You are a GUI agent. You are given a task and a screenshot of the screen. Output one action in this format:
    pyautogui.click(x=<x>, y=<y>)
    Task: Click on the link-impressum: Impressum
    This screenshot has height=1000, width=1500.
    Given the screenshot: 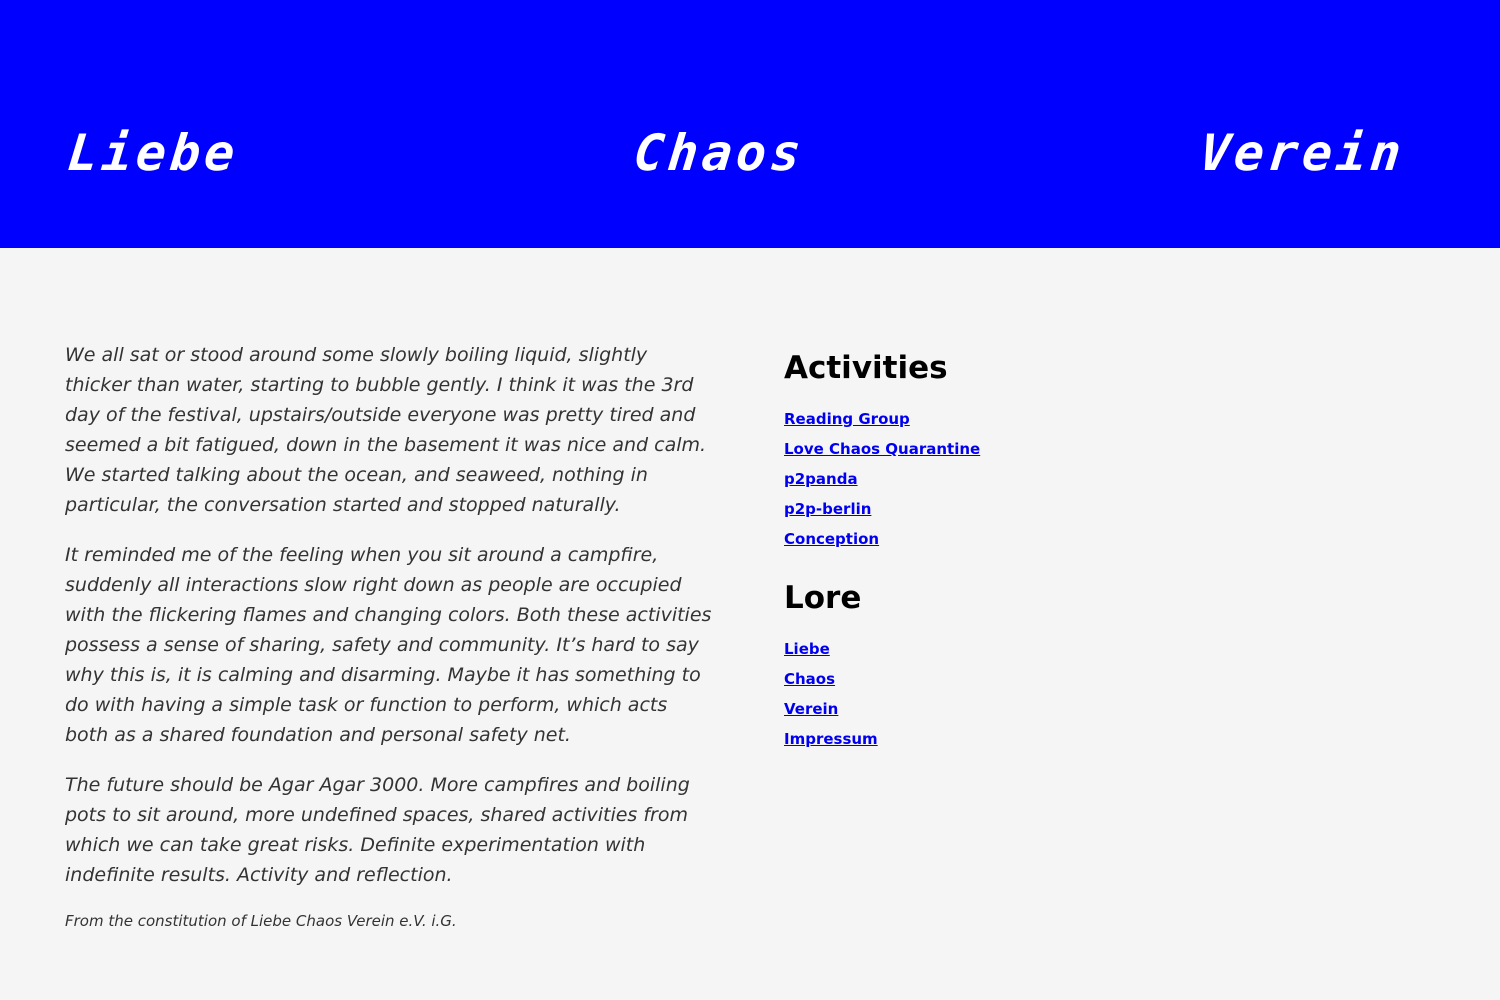 What is the action you would take?
    pyautogui.click(x=831, y=739)
    